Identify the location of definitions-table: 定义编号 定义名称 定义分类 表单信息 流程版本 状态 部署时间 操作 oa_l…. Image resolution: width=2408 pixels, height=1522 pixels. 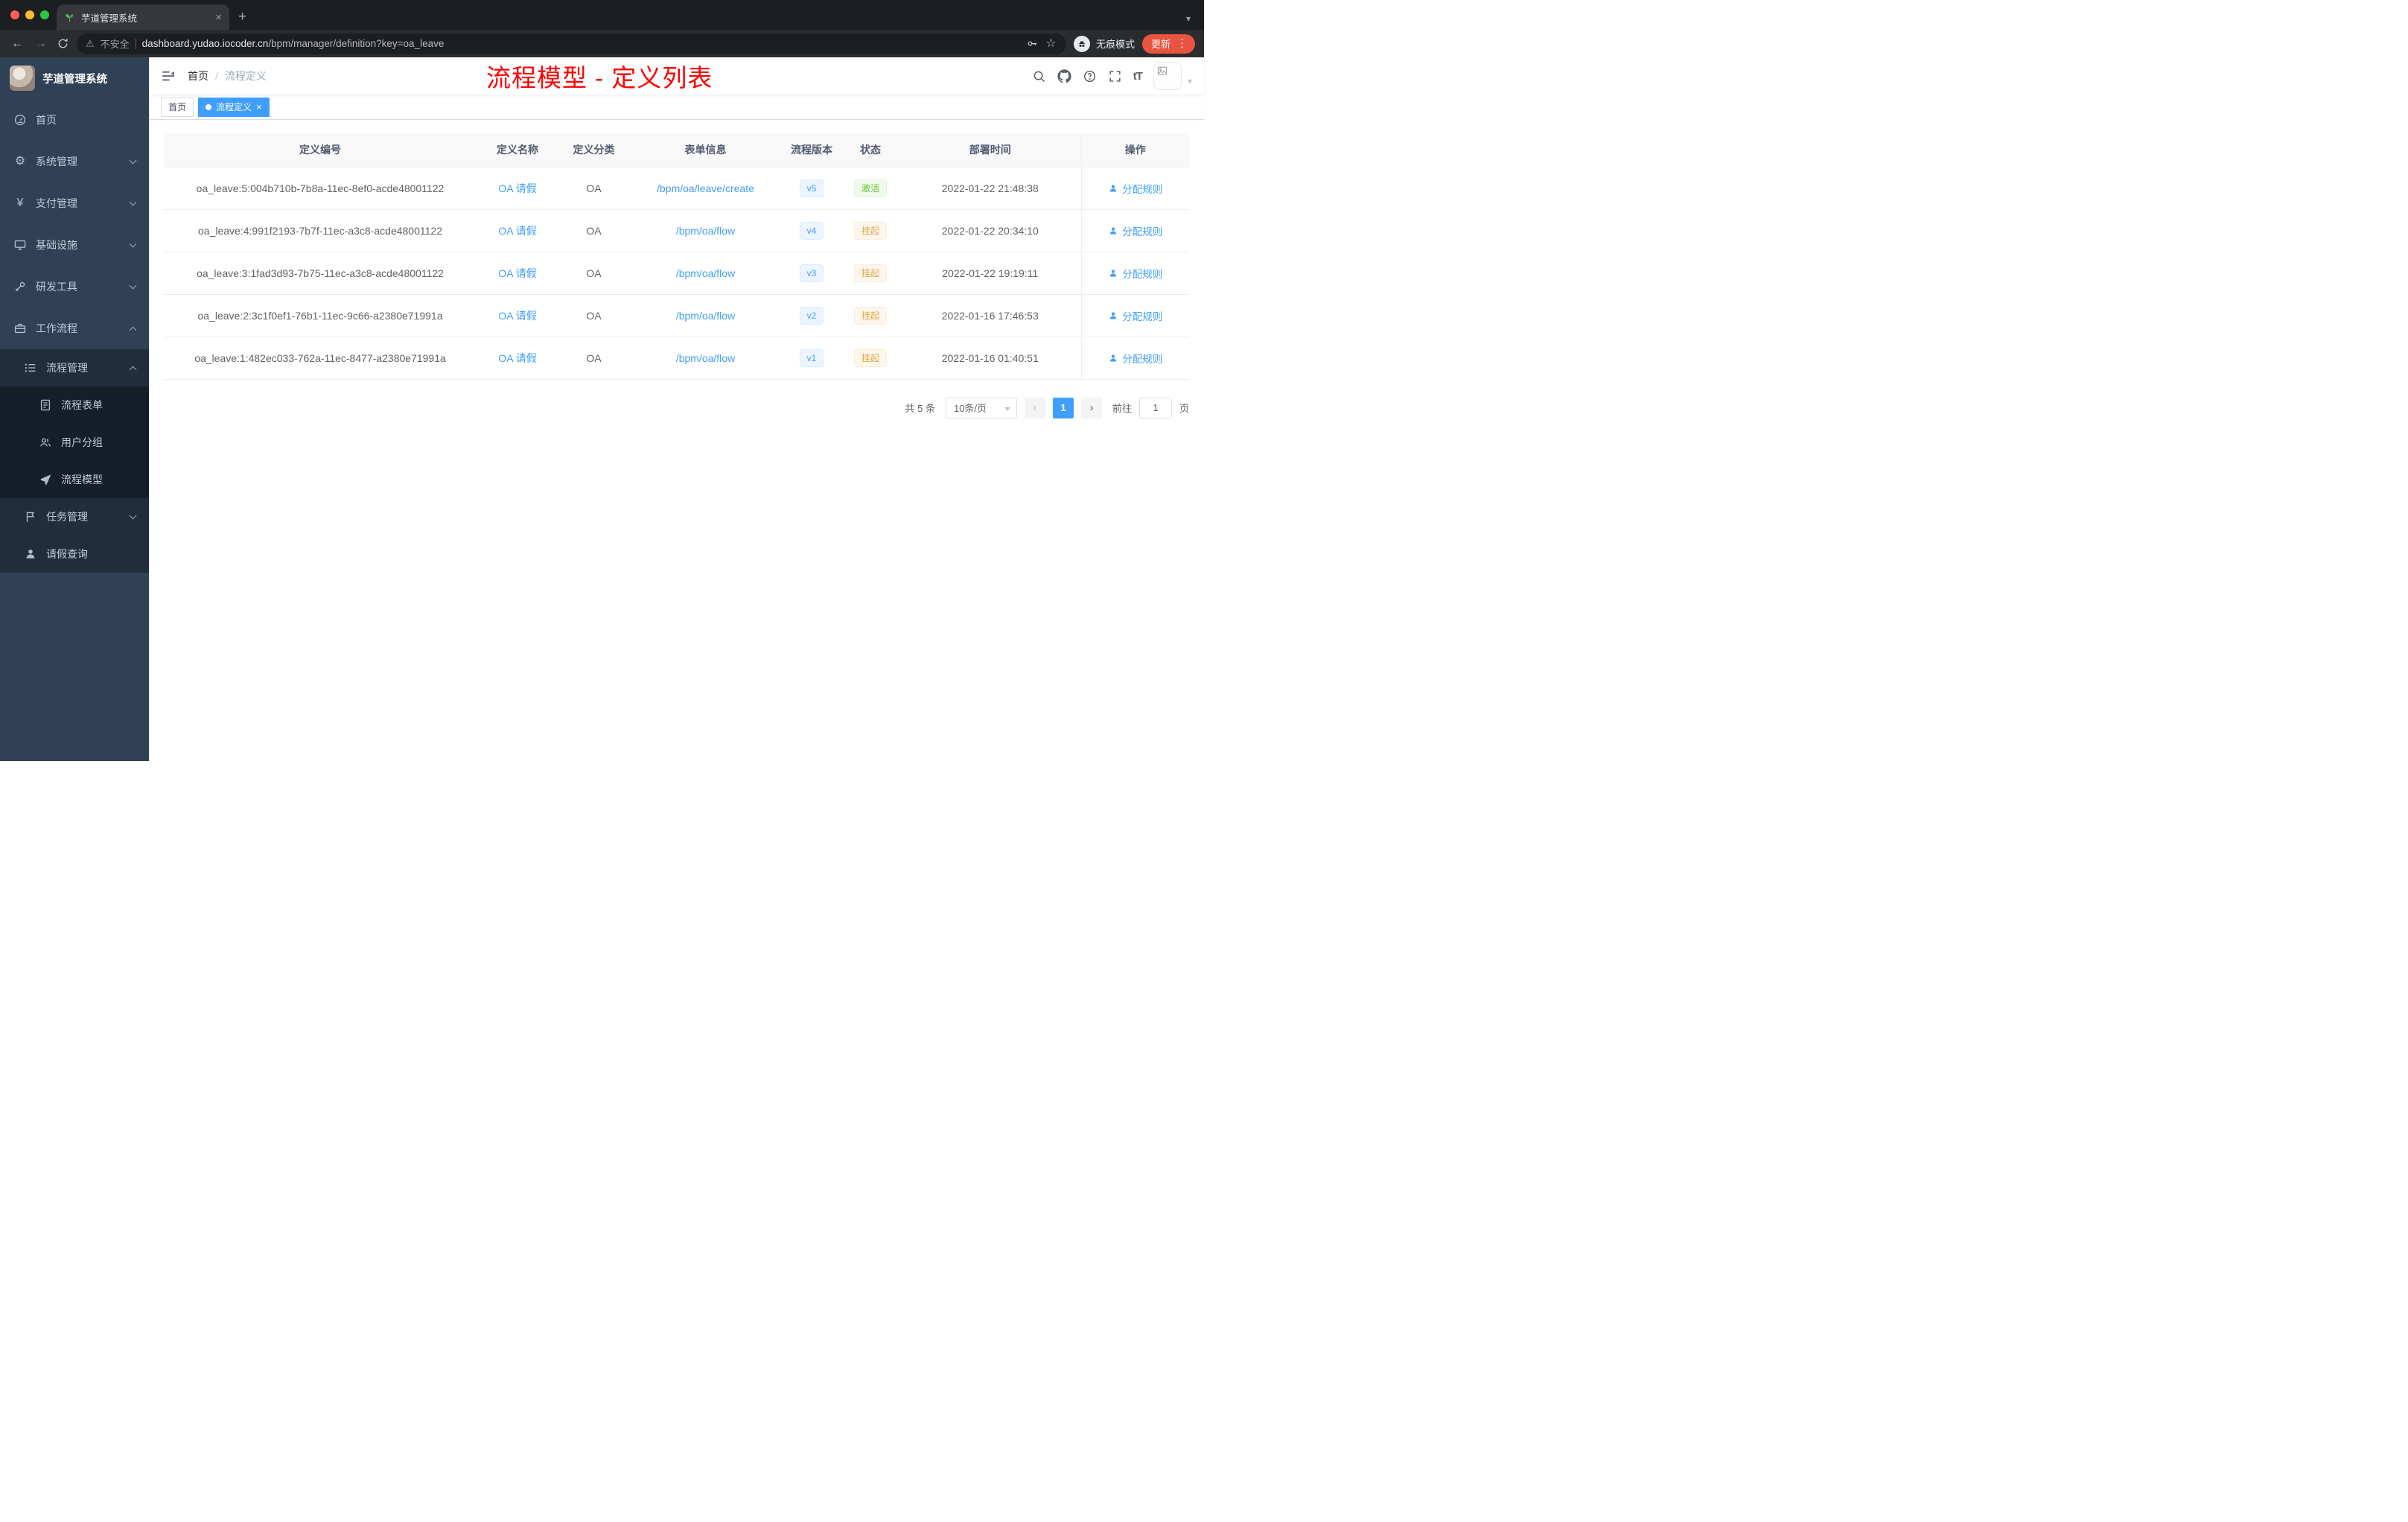
(676, 256).